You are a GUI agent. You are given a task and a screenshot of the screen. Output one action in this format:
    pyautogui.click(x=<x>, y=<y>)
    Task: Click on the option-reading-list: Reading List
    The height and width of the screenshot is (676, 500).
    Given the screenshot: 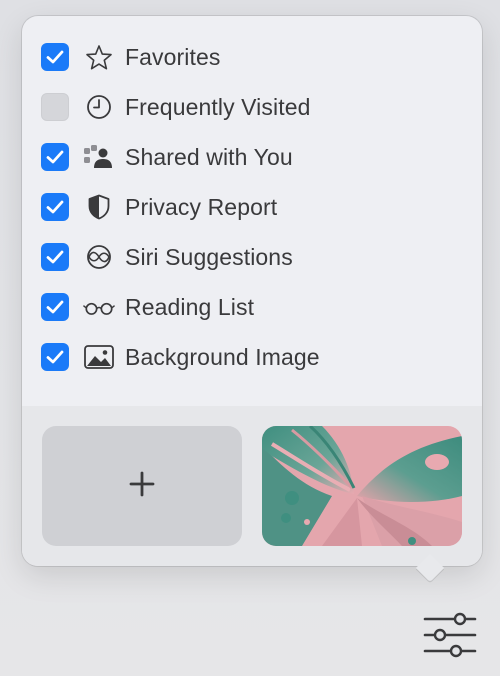 What is the action you would take?
    pyautogui.click(x=252, y=307)
    